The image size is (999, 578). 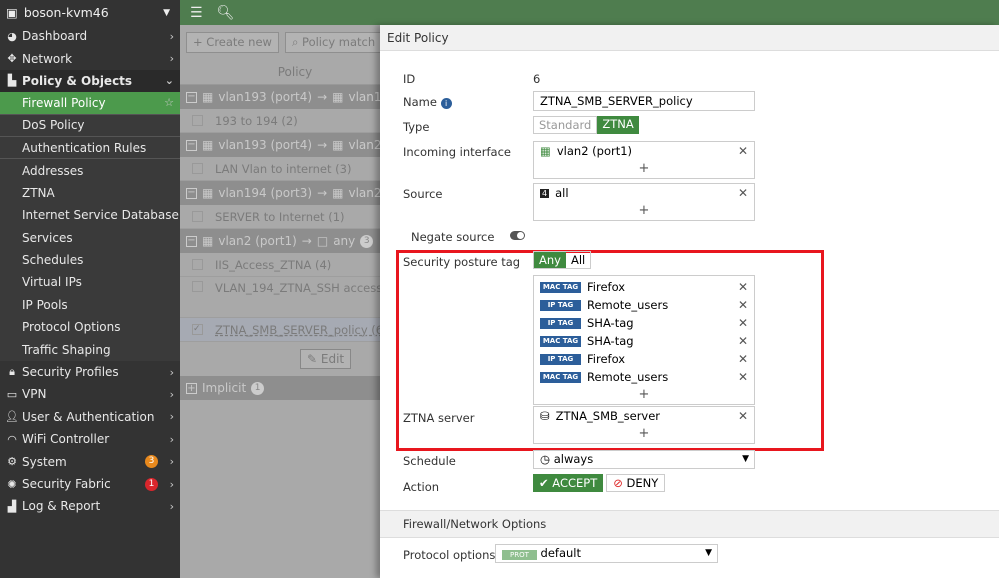 What do you see at coordinates (326, 359) in the screenshot?
I see `edit-button: ✎ Edit` at bounding box center [326, 359].